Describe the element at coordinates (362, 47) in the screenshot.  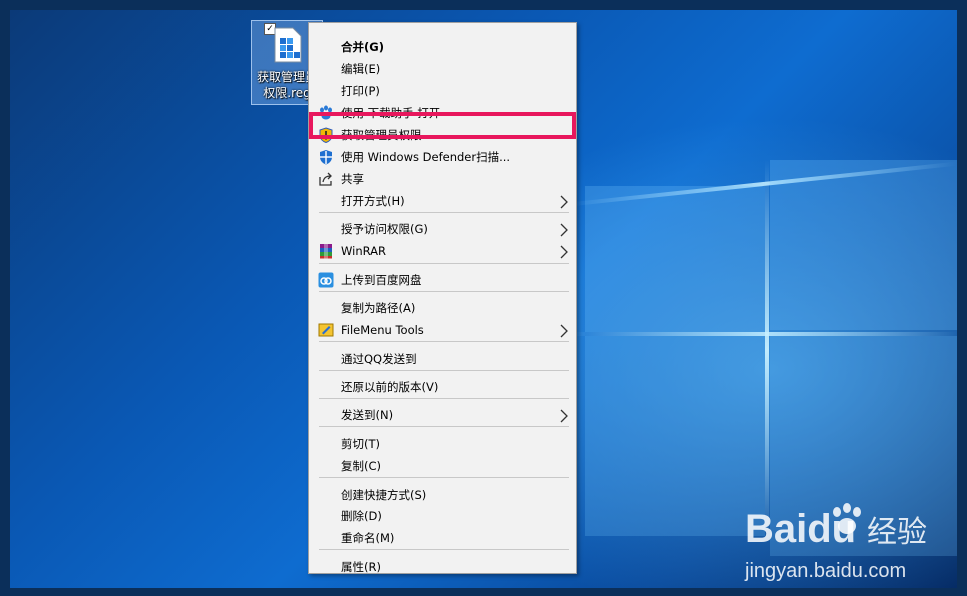
I see `menu-item-label: 合并(G)` at that location.